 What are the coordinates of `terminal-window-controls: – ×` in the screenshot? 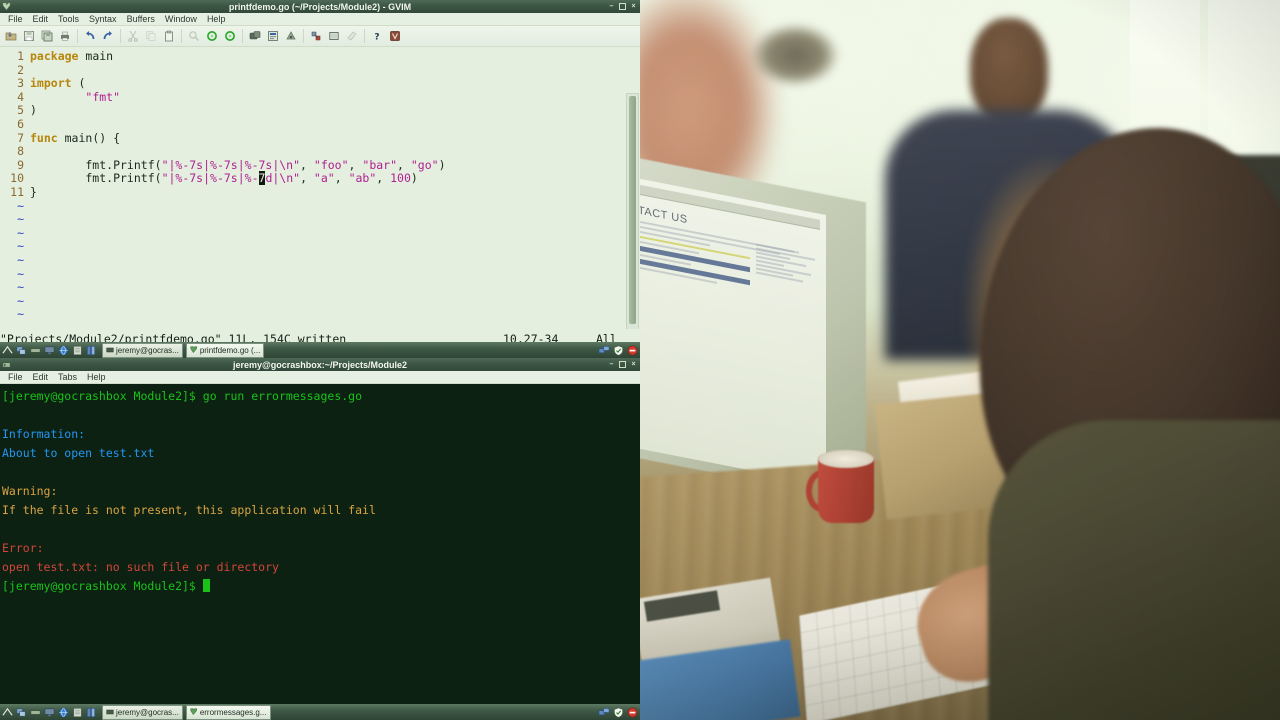 It's located at (622, 364).